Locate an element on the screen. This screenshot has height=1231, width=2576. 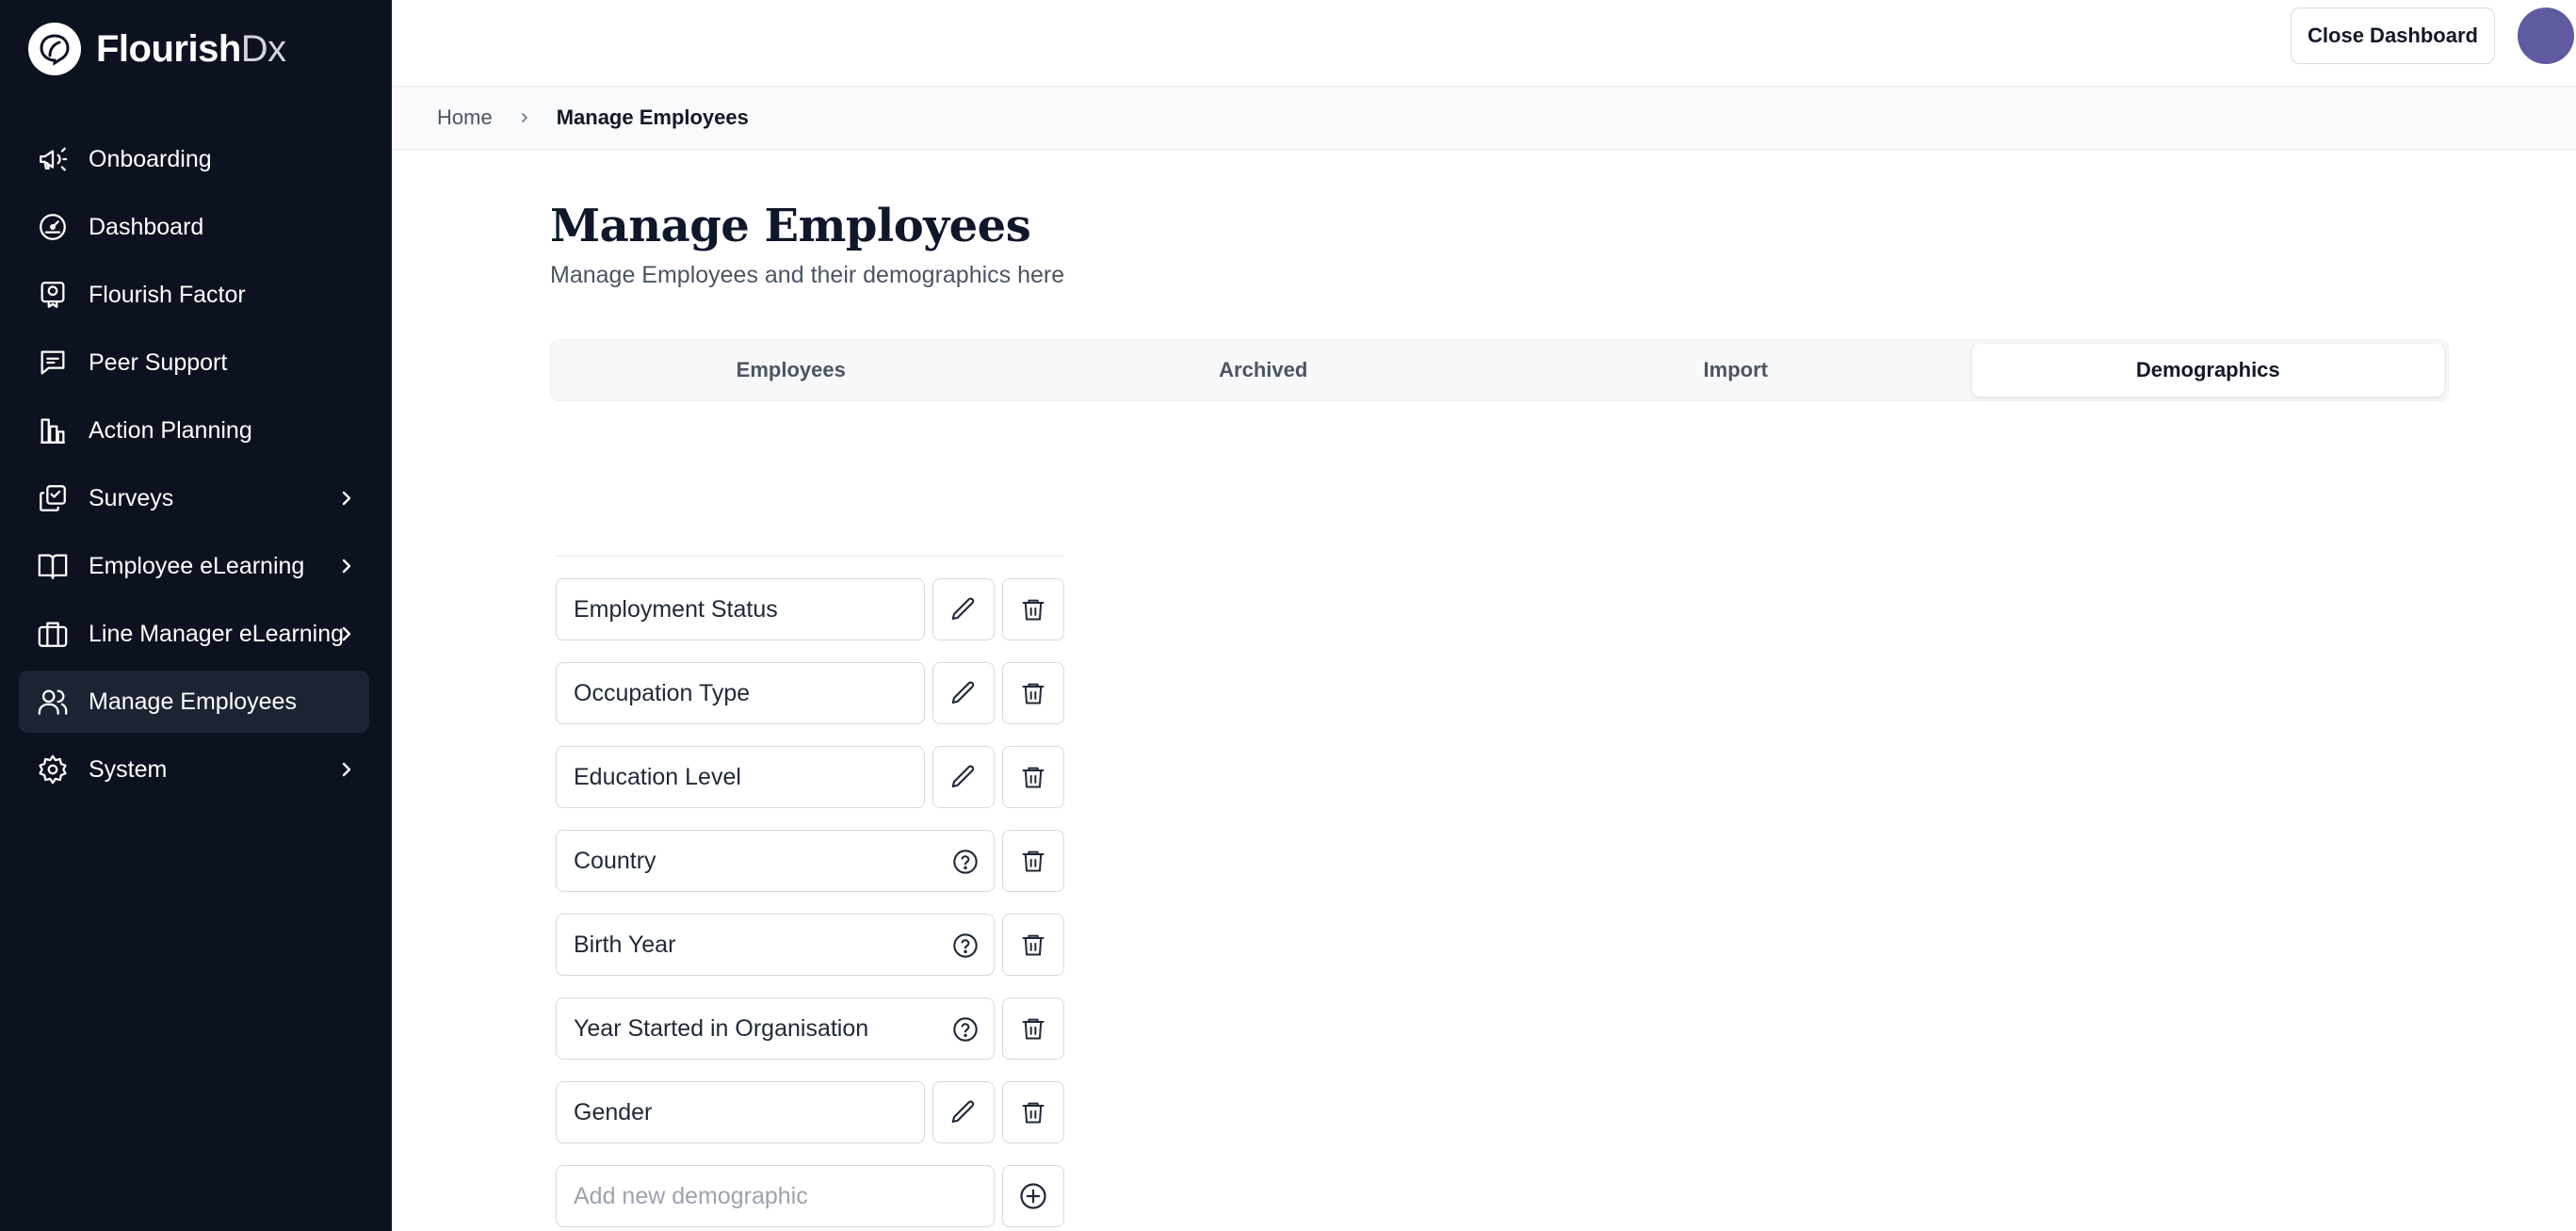
demographic-field: Country is located at coordinates (775, 861).